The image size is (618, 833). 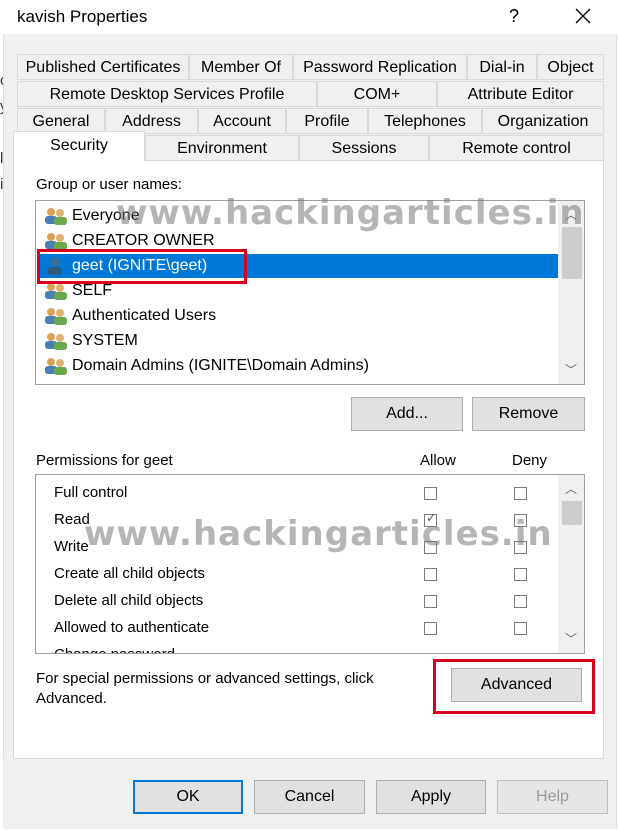 What do you see at coordinates (220, 365) in the screenshot?
I see `list-item-label: Domain Admins (IGNITE\Domain Admins)` at bounding box center [220, 365].